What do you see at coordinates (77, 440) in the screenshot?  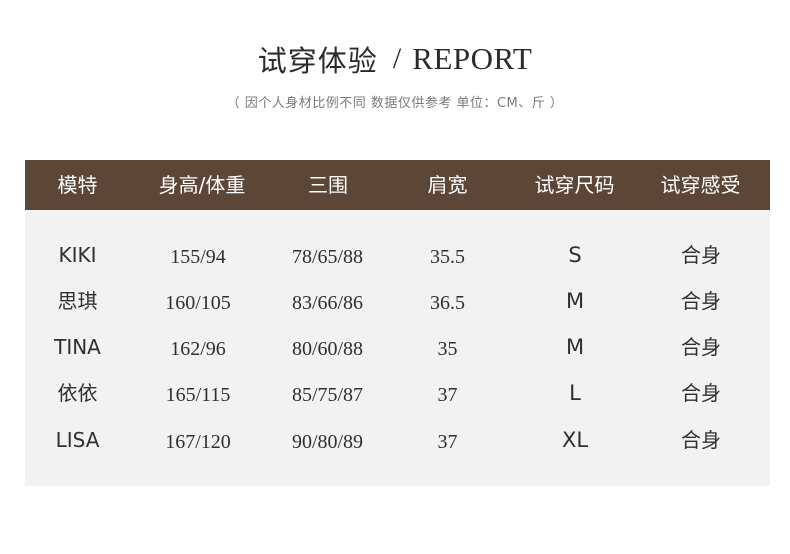 I see `cell-row5-model: LISA` at bounding box center [77, 440].